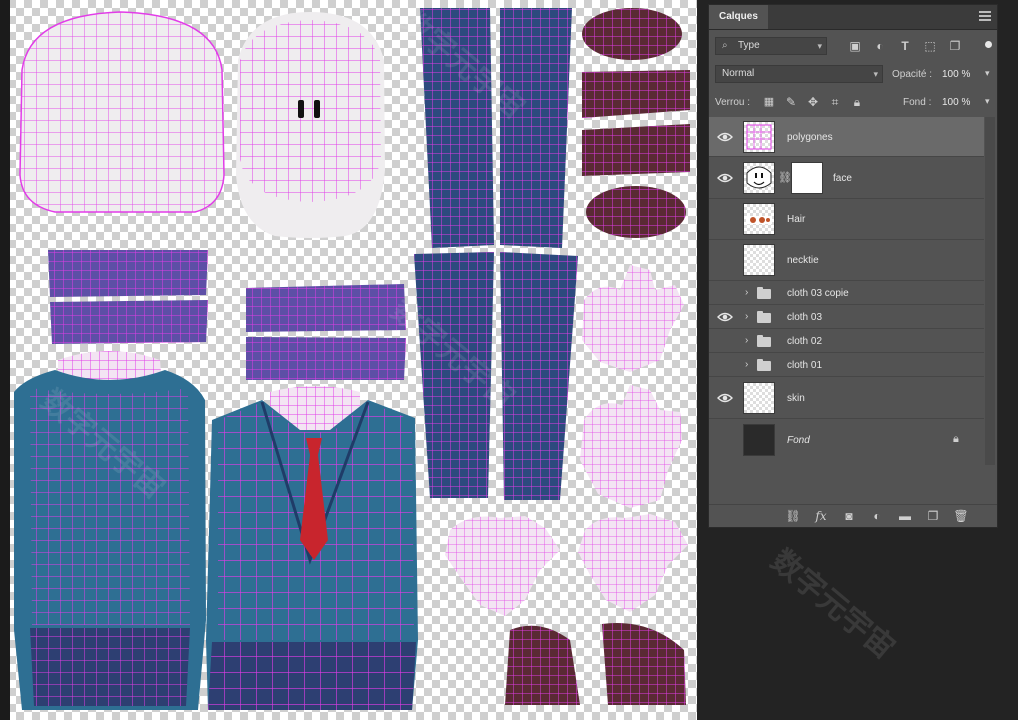 Image resolution: width=1018 pixels, height=720 pixels. Describe the element at coordinates (796, 398) in the screenshot. I see `layer-name: skin` at that location.